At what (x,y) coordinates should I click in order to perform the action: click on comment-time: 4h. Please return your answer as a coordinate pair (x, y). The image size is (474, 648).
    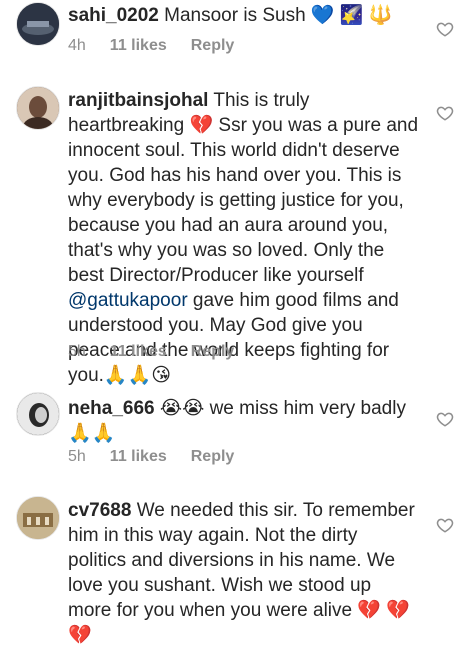
    Looking at the image, I should click on (77, 46).